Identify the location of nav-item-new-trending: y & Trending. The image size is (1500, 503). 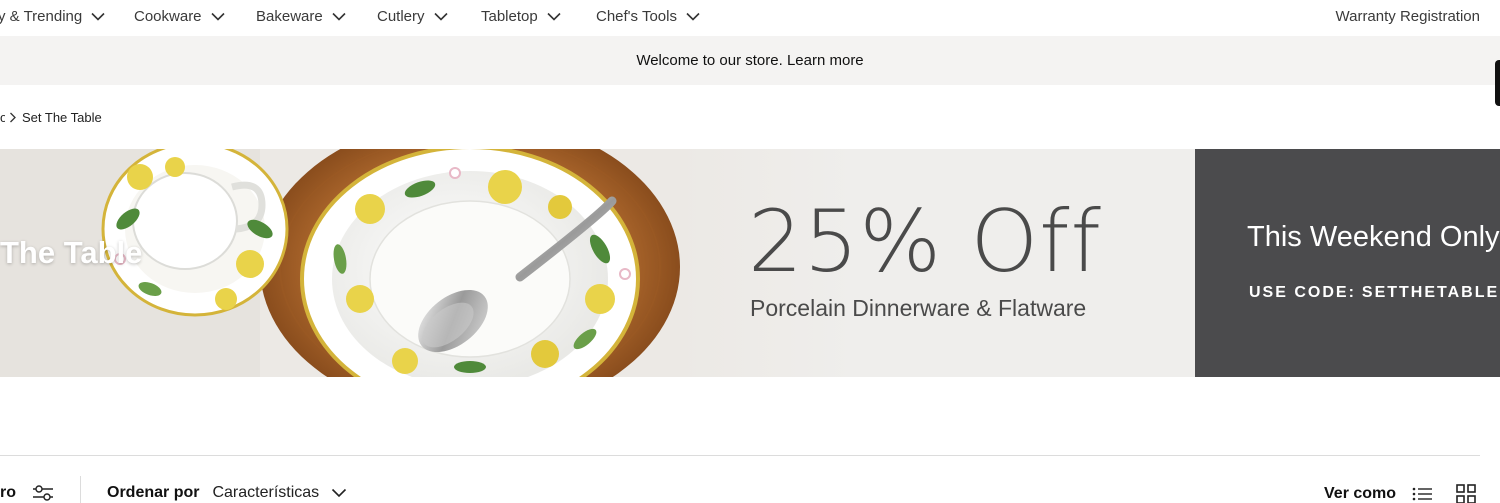
(52, 16).